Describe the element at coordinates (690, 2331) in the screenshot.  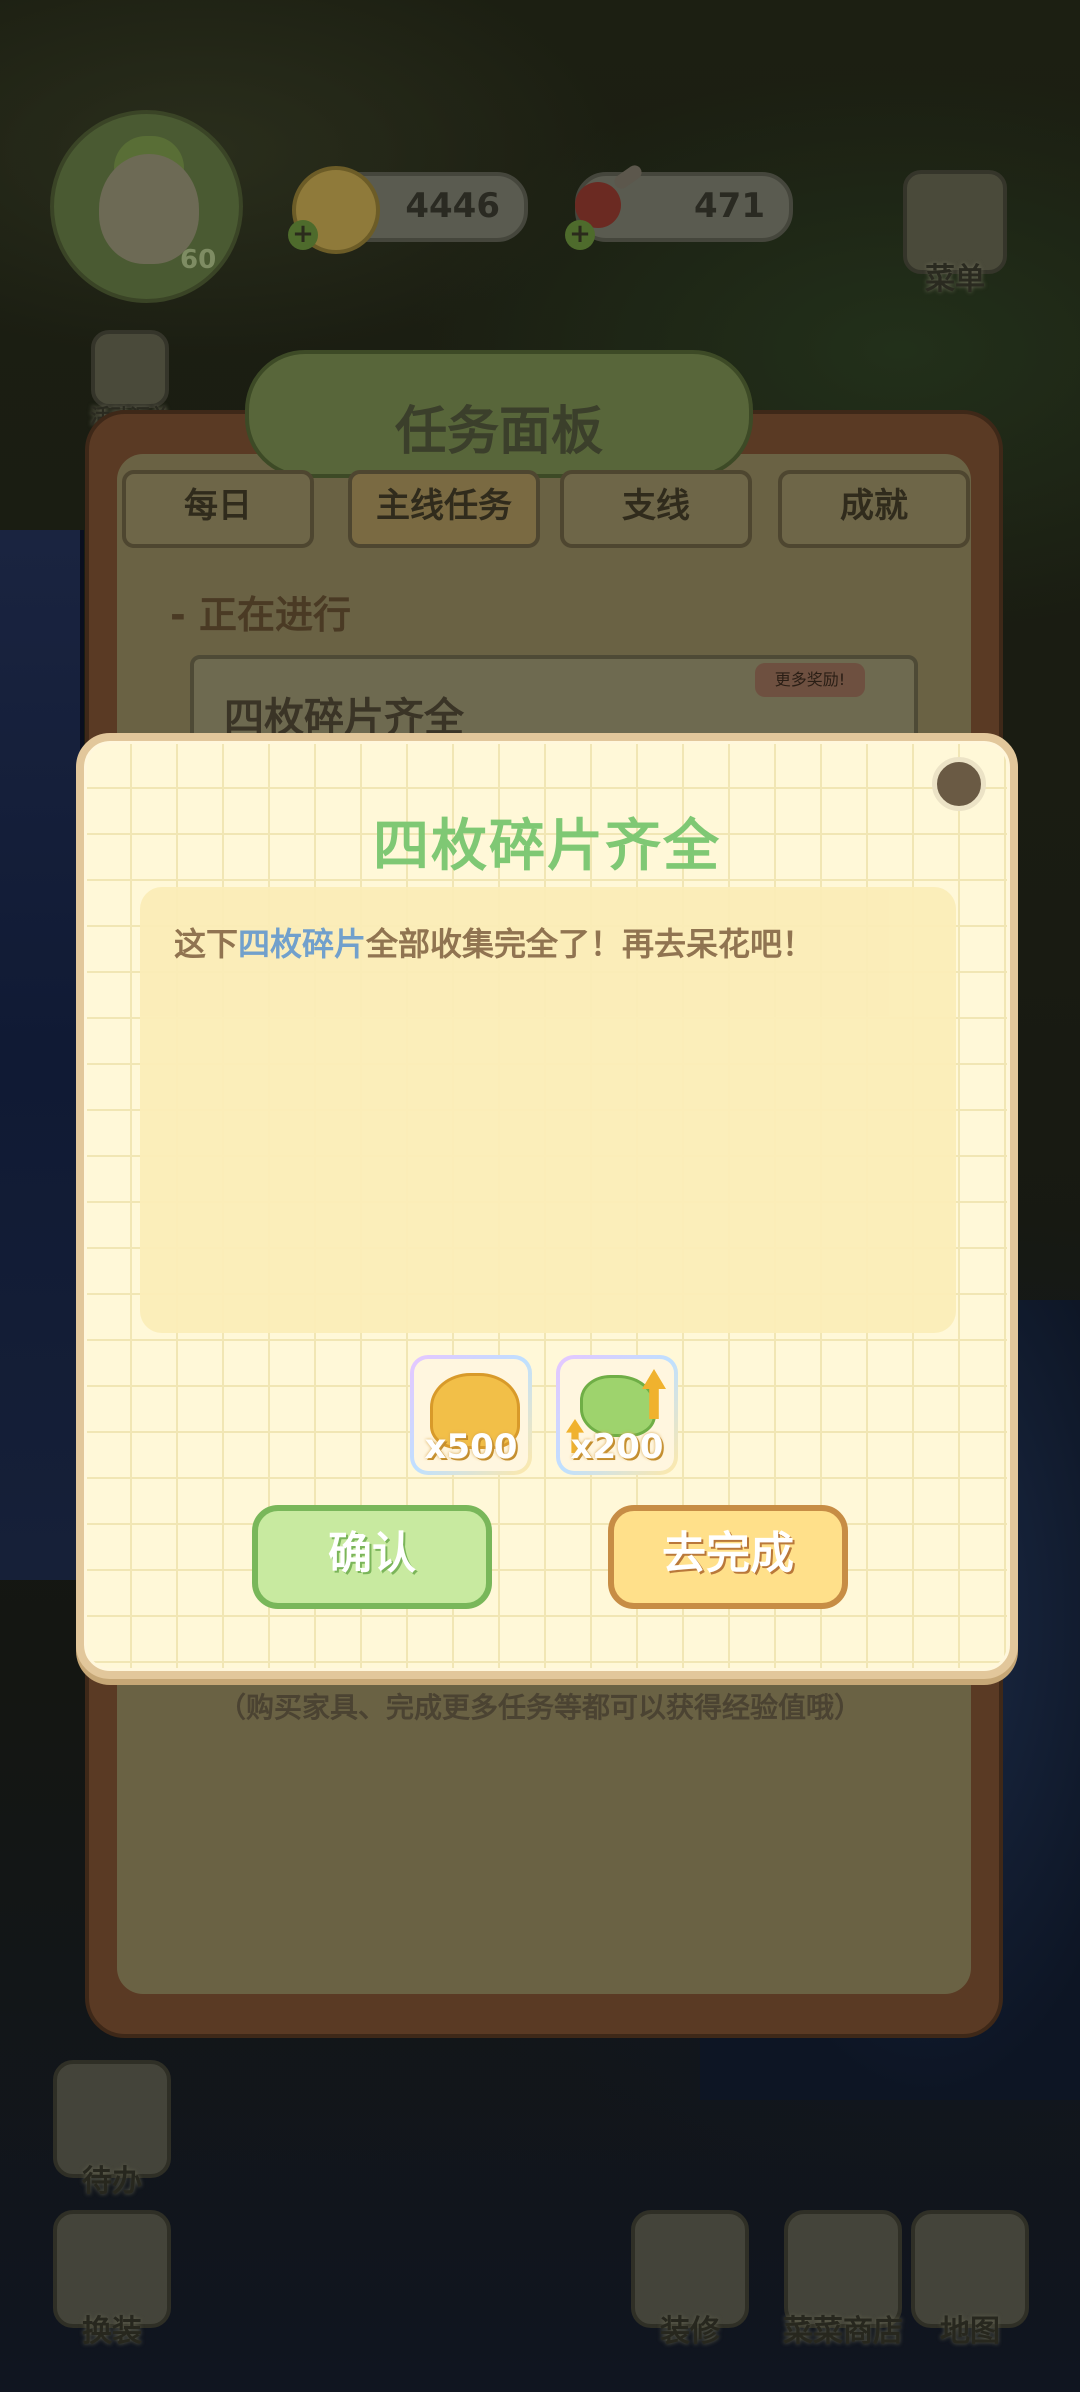
I see `decorate-label: 装修` at that location.